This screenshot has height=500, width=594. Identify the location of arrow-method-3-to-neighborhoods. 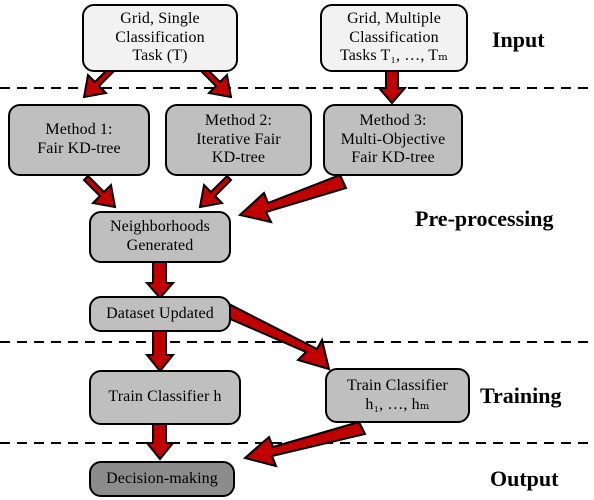
(292, 198).